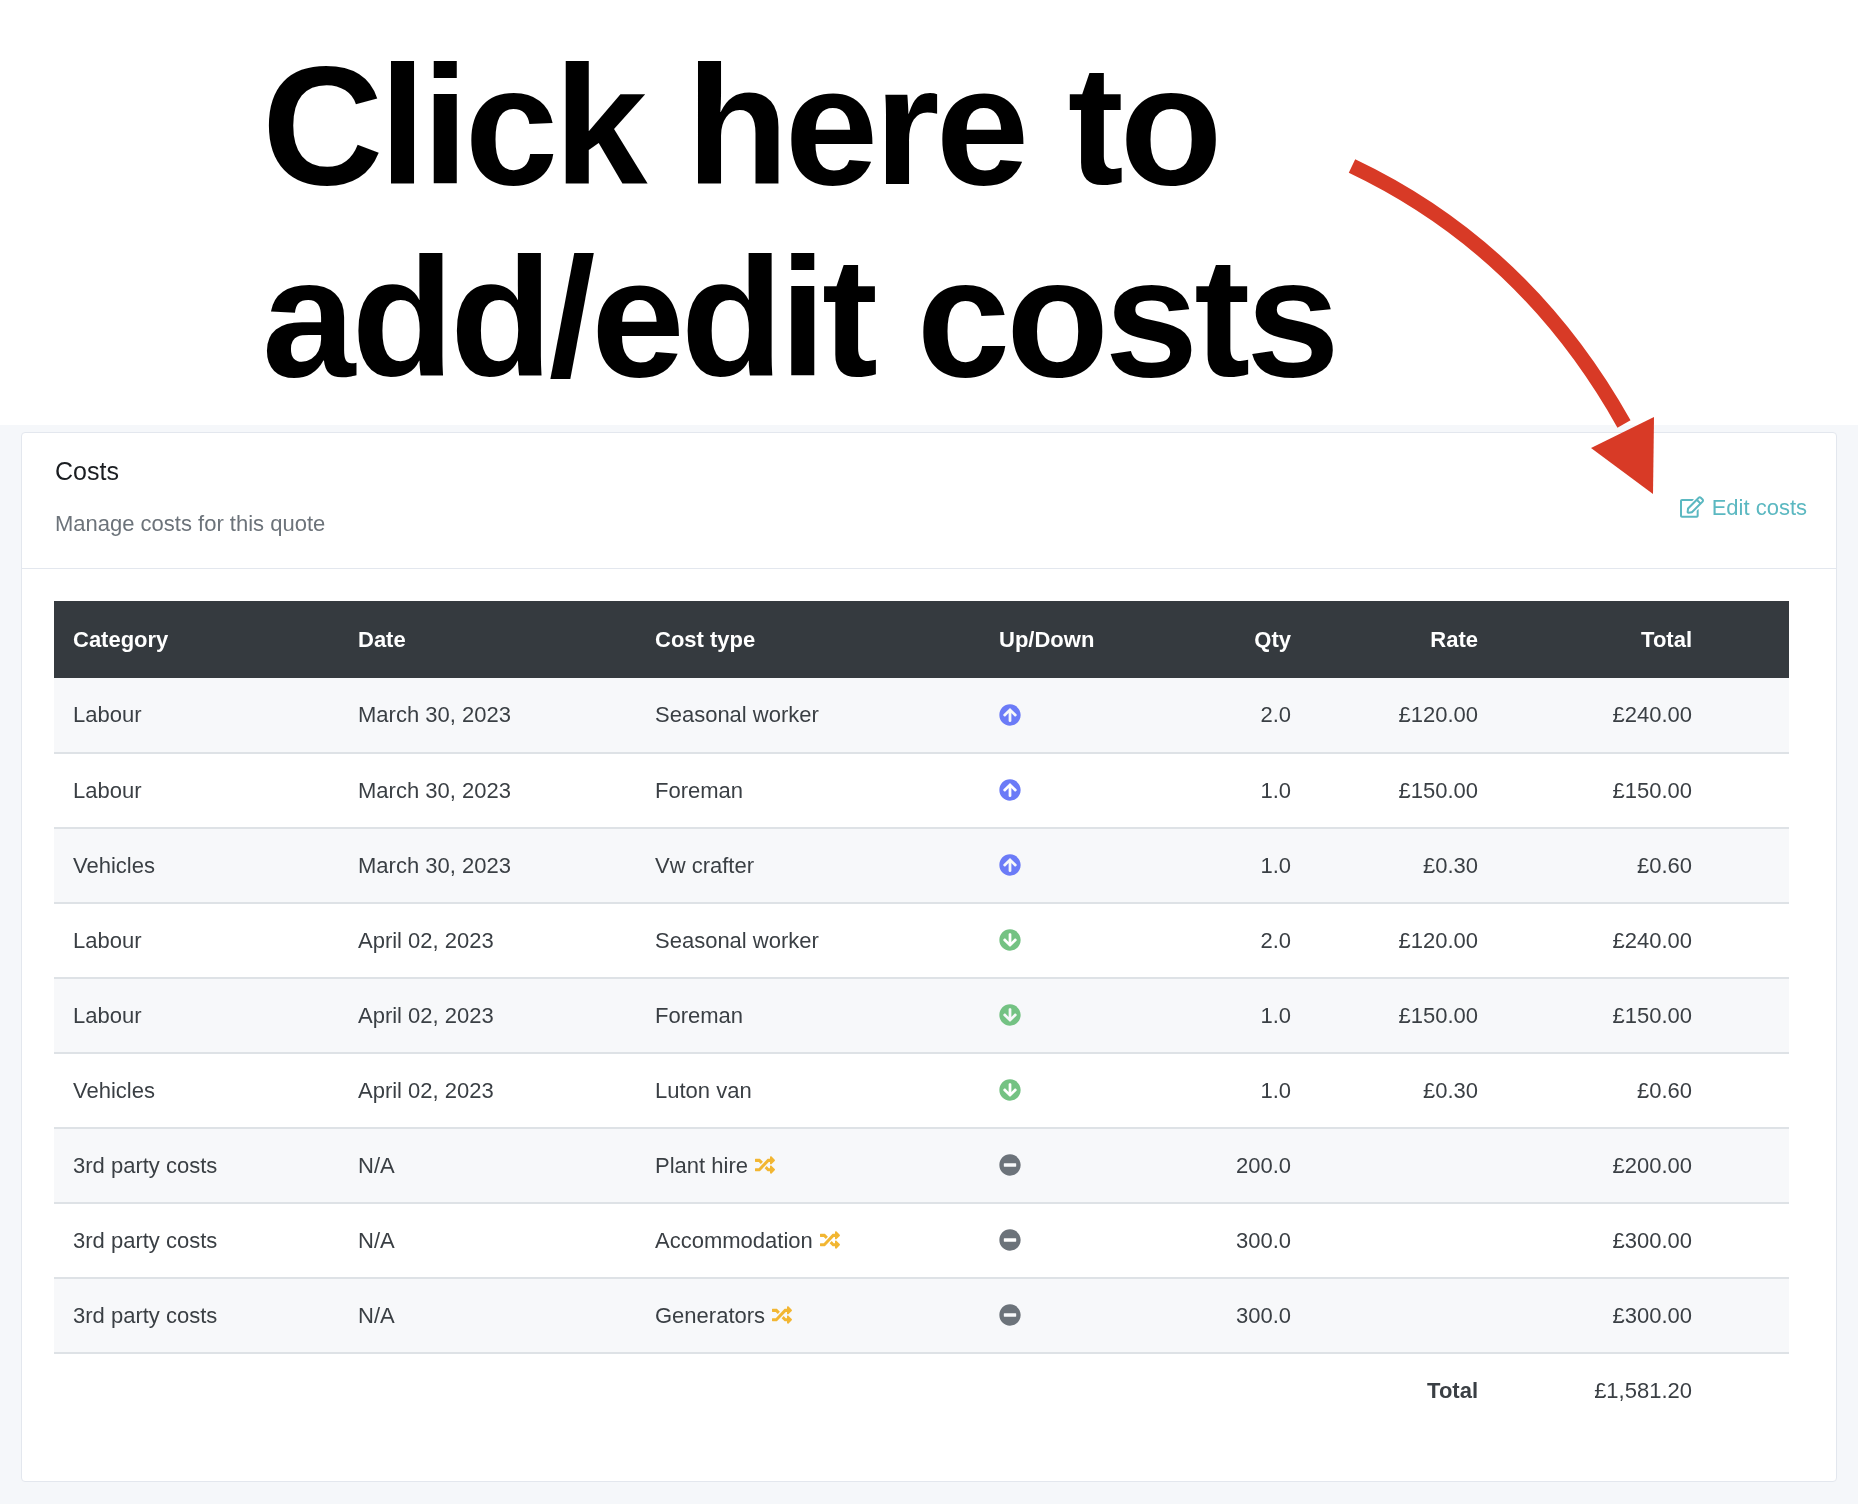  Describe the element at coordinates (705, 865) in the screenshot. I see `table-cell-text: Vw crafter` at that location.